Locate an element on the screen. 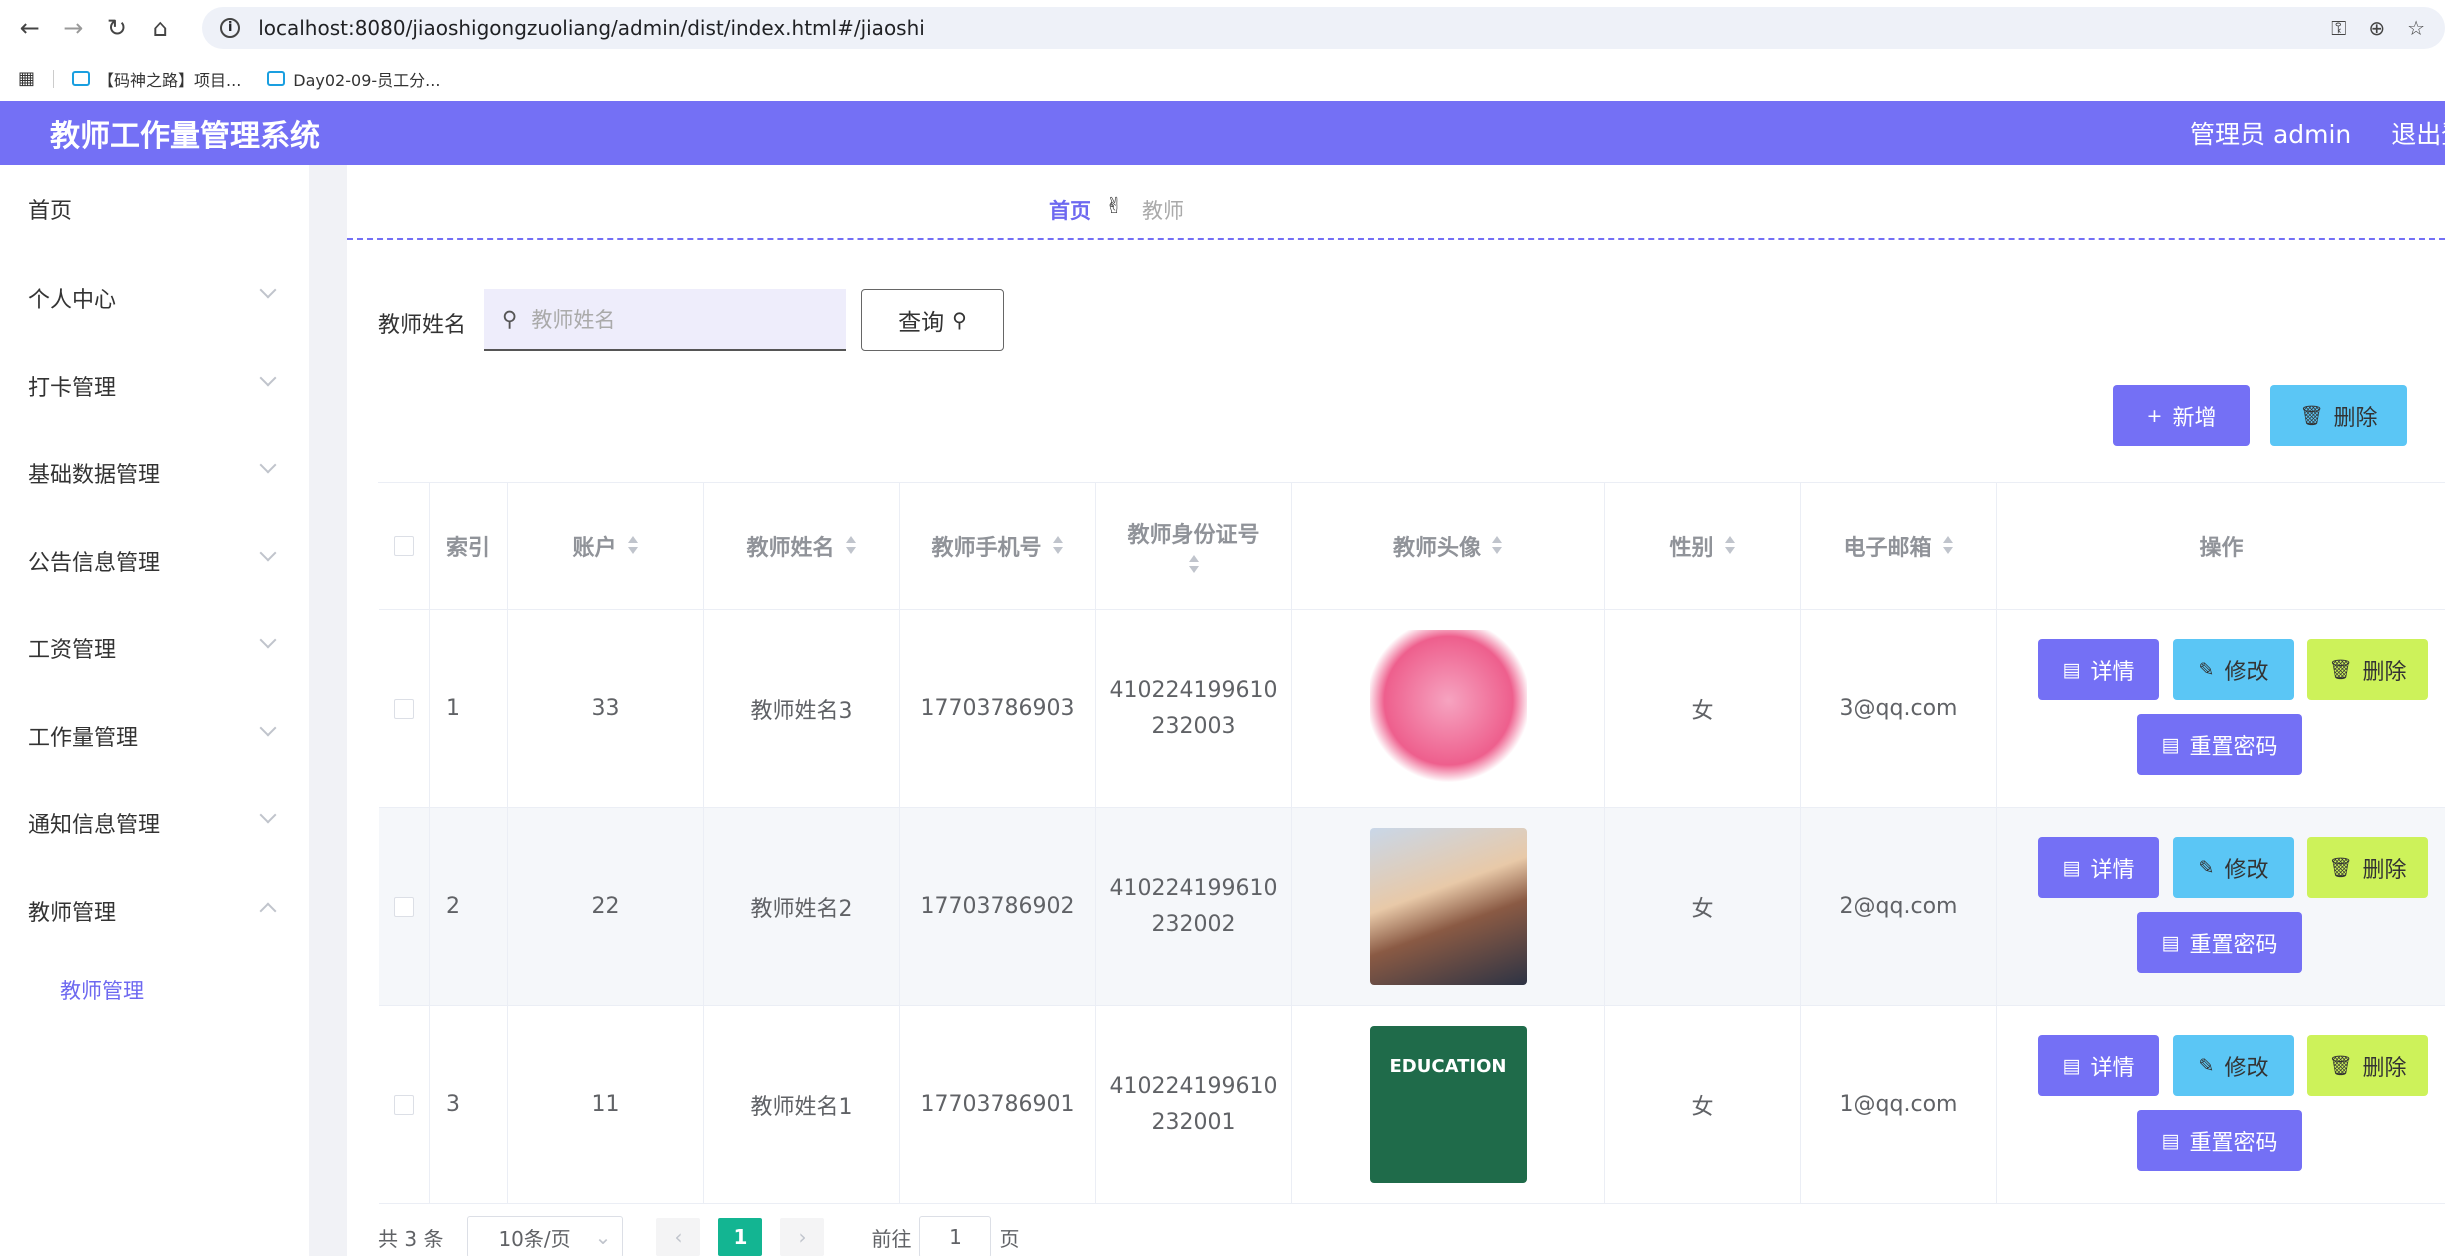 The height and width of the screenshot is (1256, 2445). page-number-current: 1 is located at coordinates (740, 1237).